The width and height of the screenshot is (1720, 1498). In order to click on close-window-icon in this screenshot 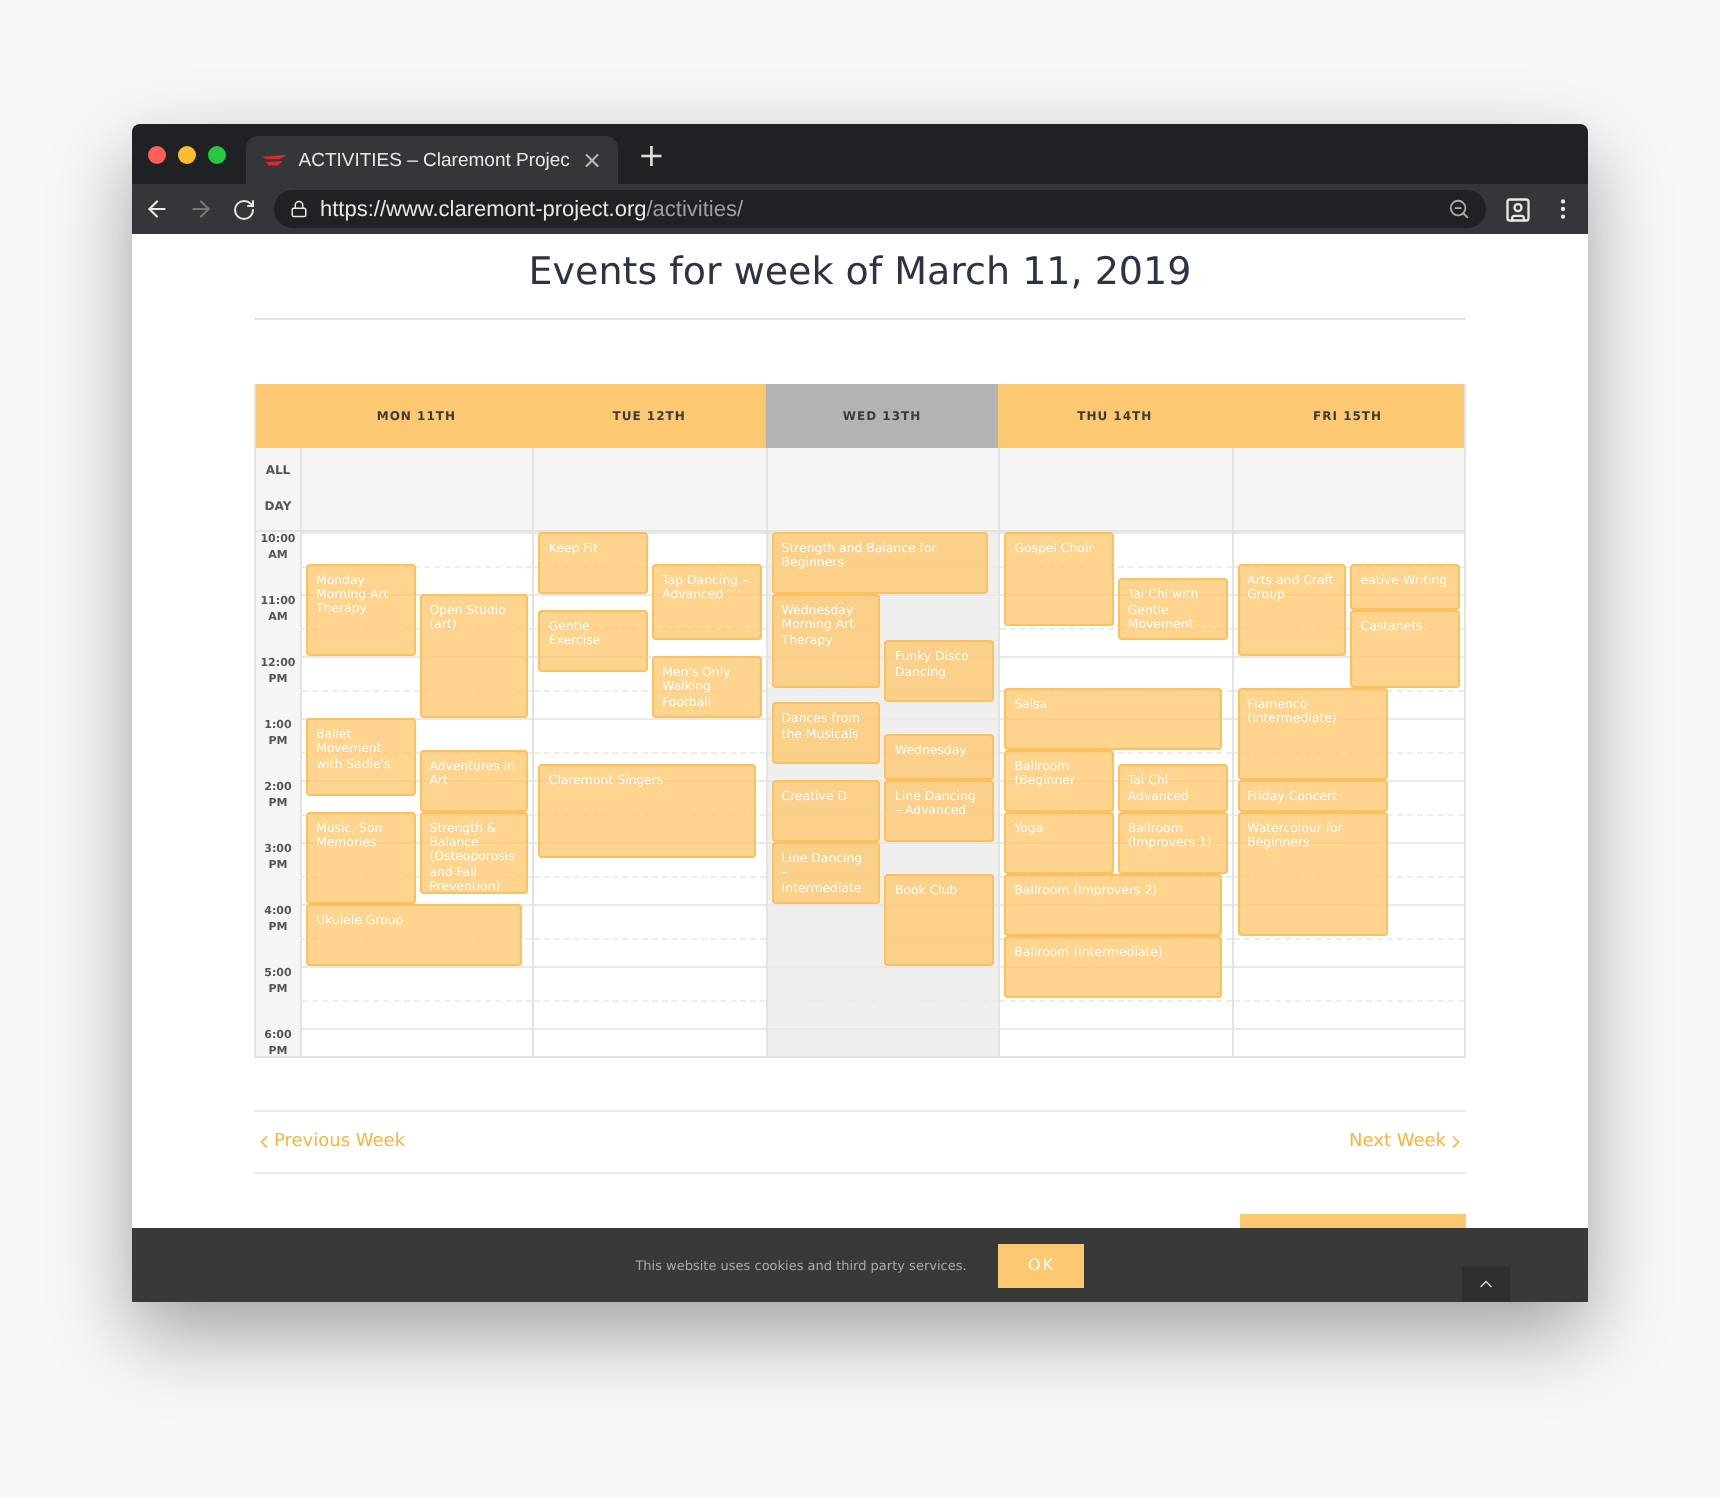, I will do `click(157, 154)`.